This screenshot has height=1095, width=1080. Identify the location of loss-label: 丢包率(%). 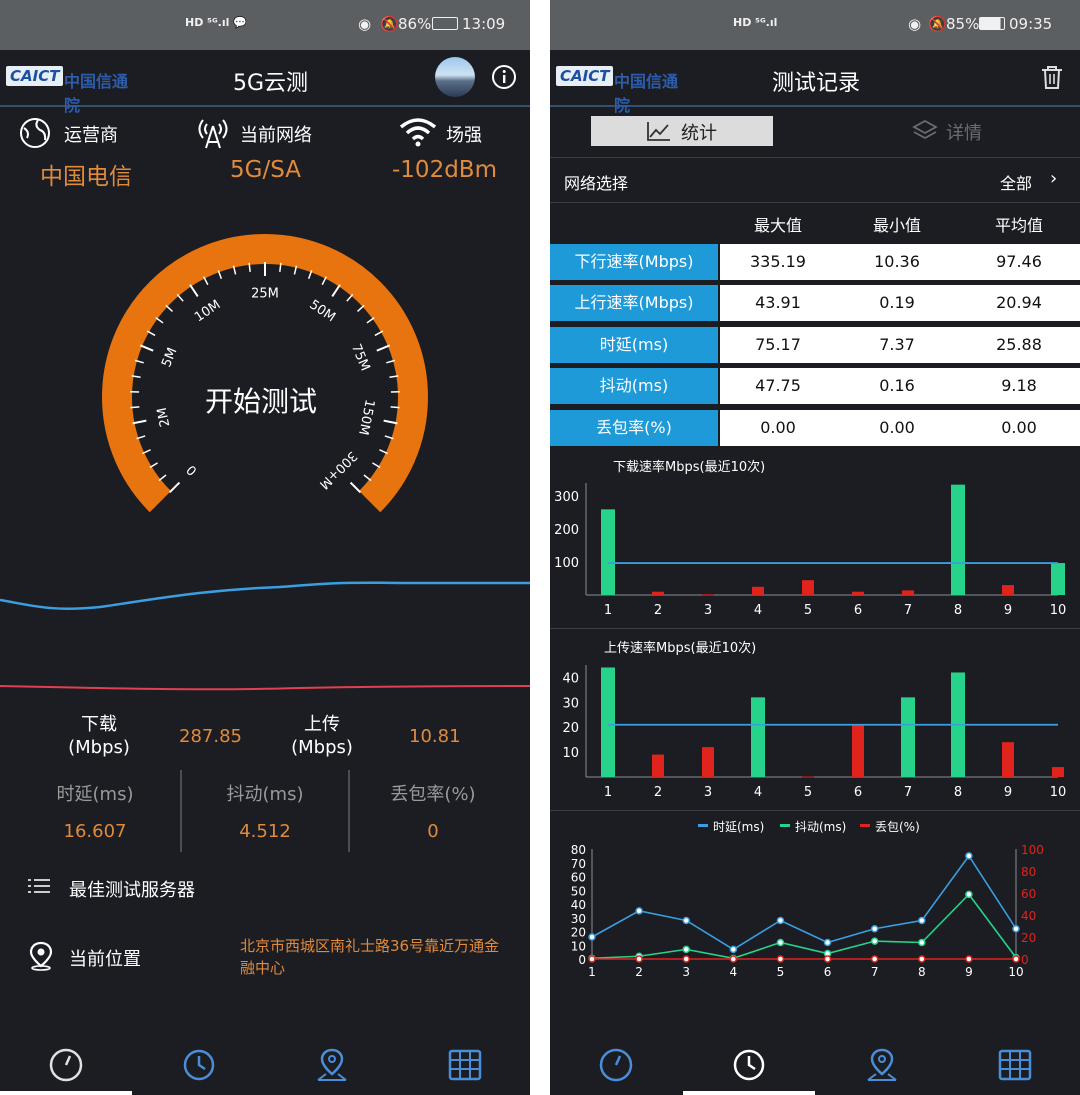
(433, 794).